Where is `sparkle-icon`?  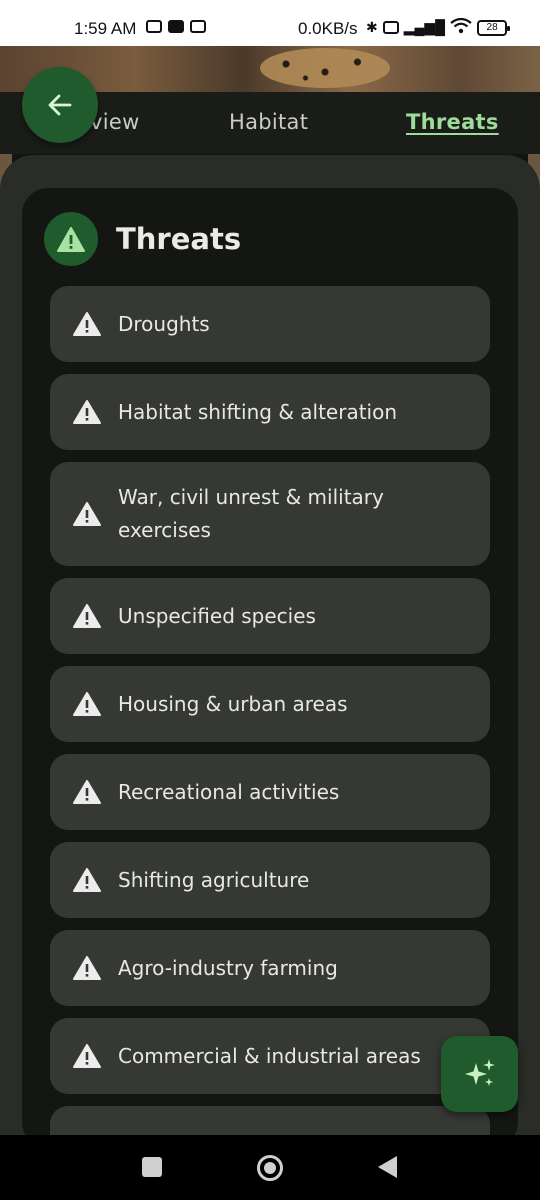 sparkle-icon is located at coordinates (479, 1072).